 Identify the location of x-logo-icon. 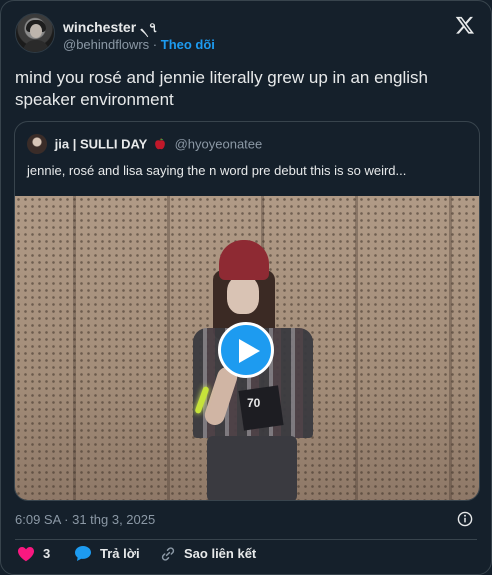
(465, 25).